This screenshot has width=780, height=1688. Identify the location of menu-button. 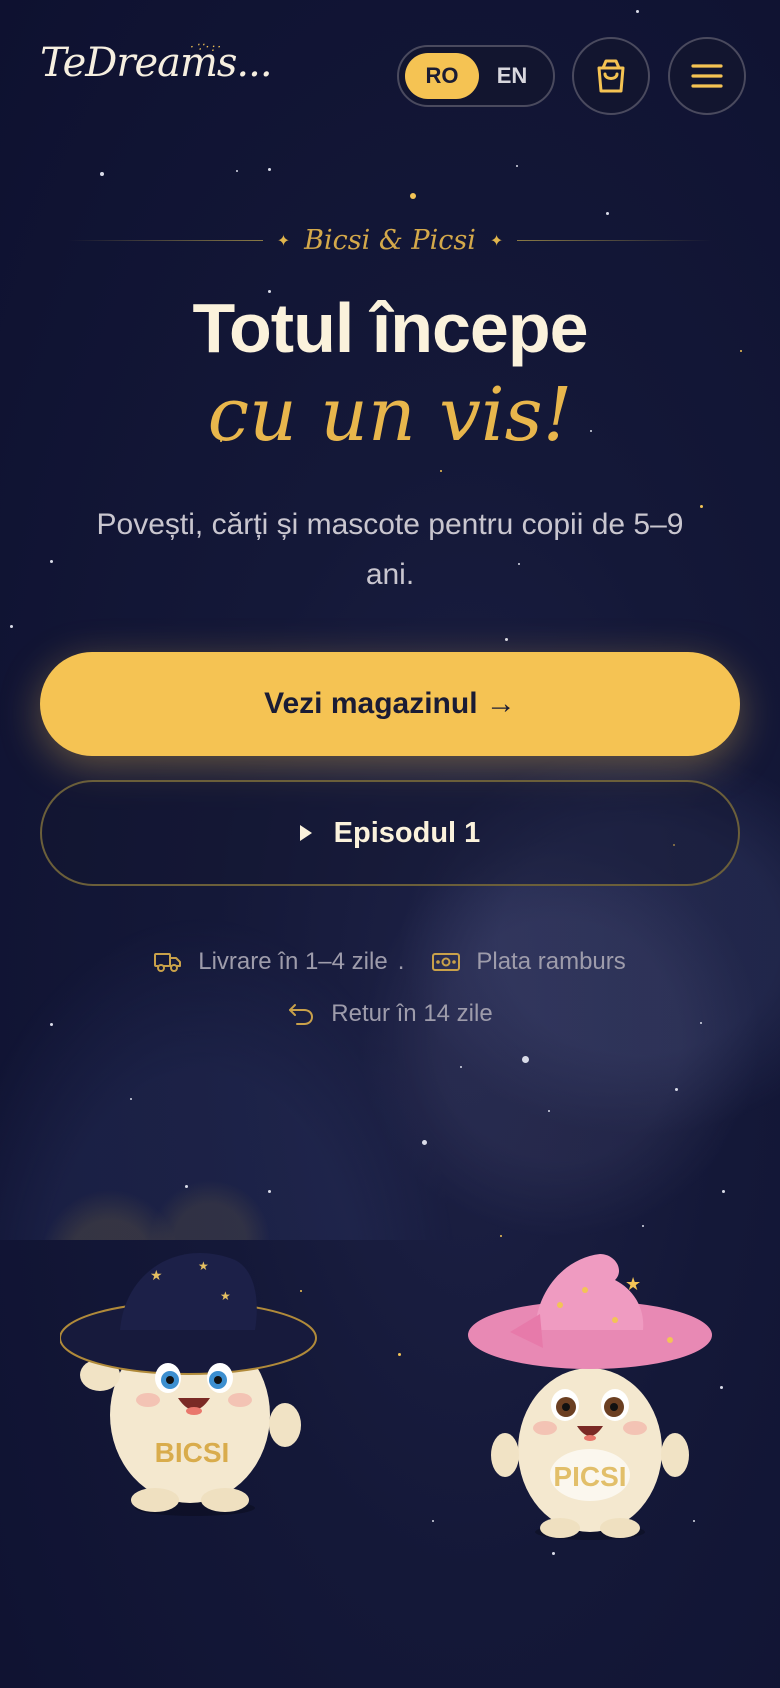
(707, 76).